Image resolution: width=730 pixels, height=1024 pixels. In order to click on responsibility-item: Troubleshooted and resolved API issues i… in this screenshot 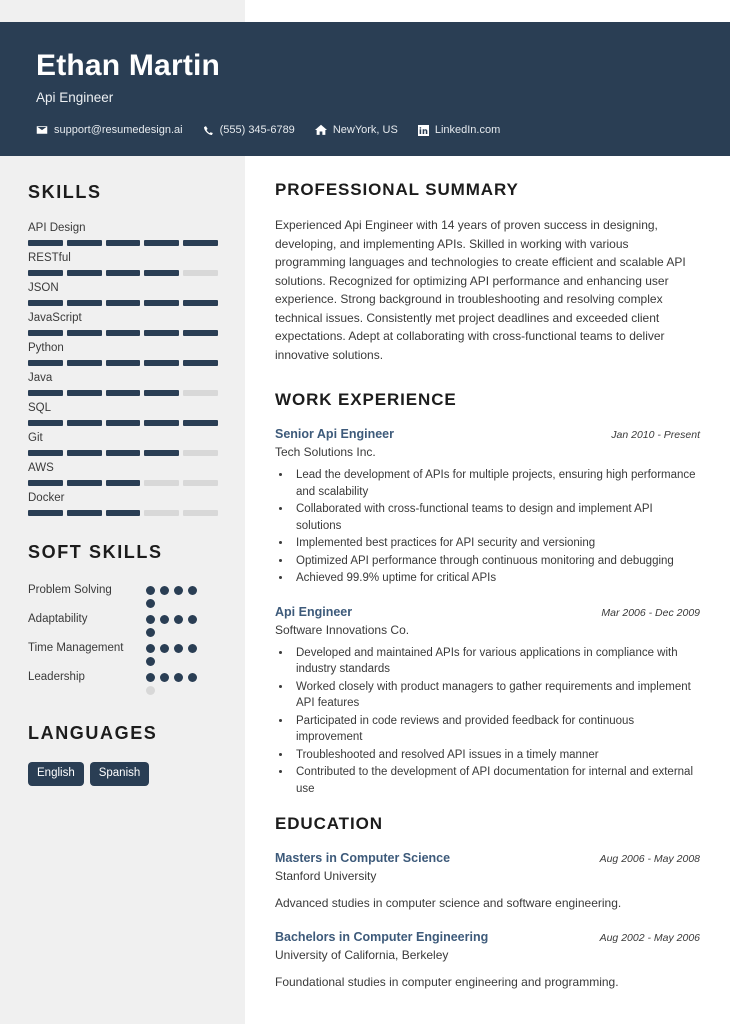, I will do `click(496, 755)`.